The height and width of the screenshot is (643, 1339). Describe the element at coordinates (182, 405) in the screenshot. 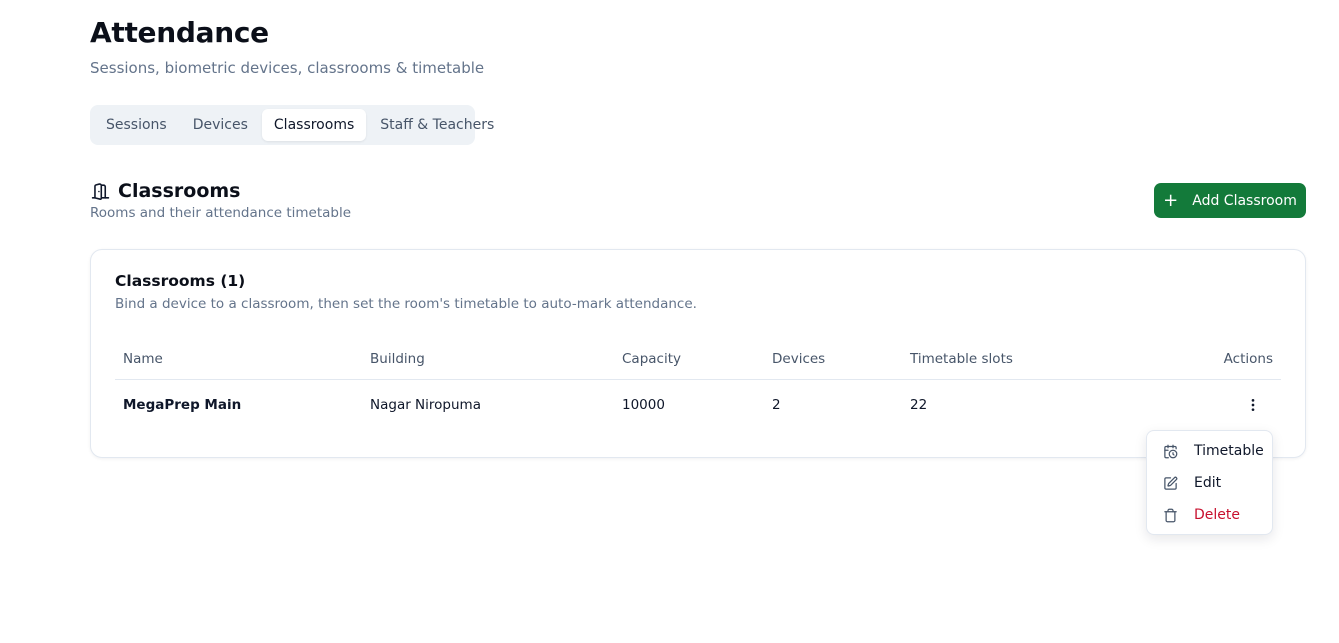

I see `cell-name: MegaPrep Main` at that location.